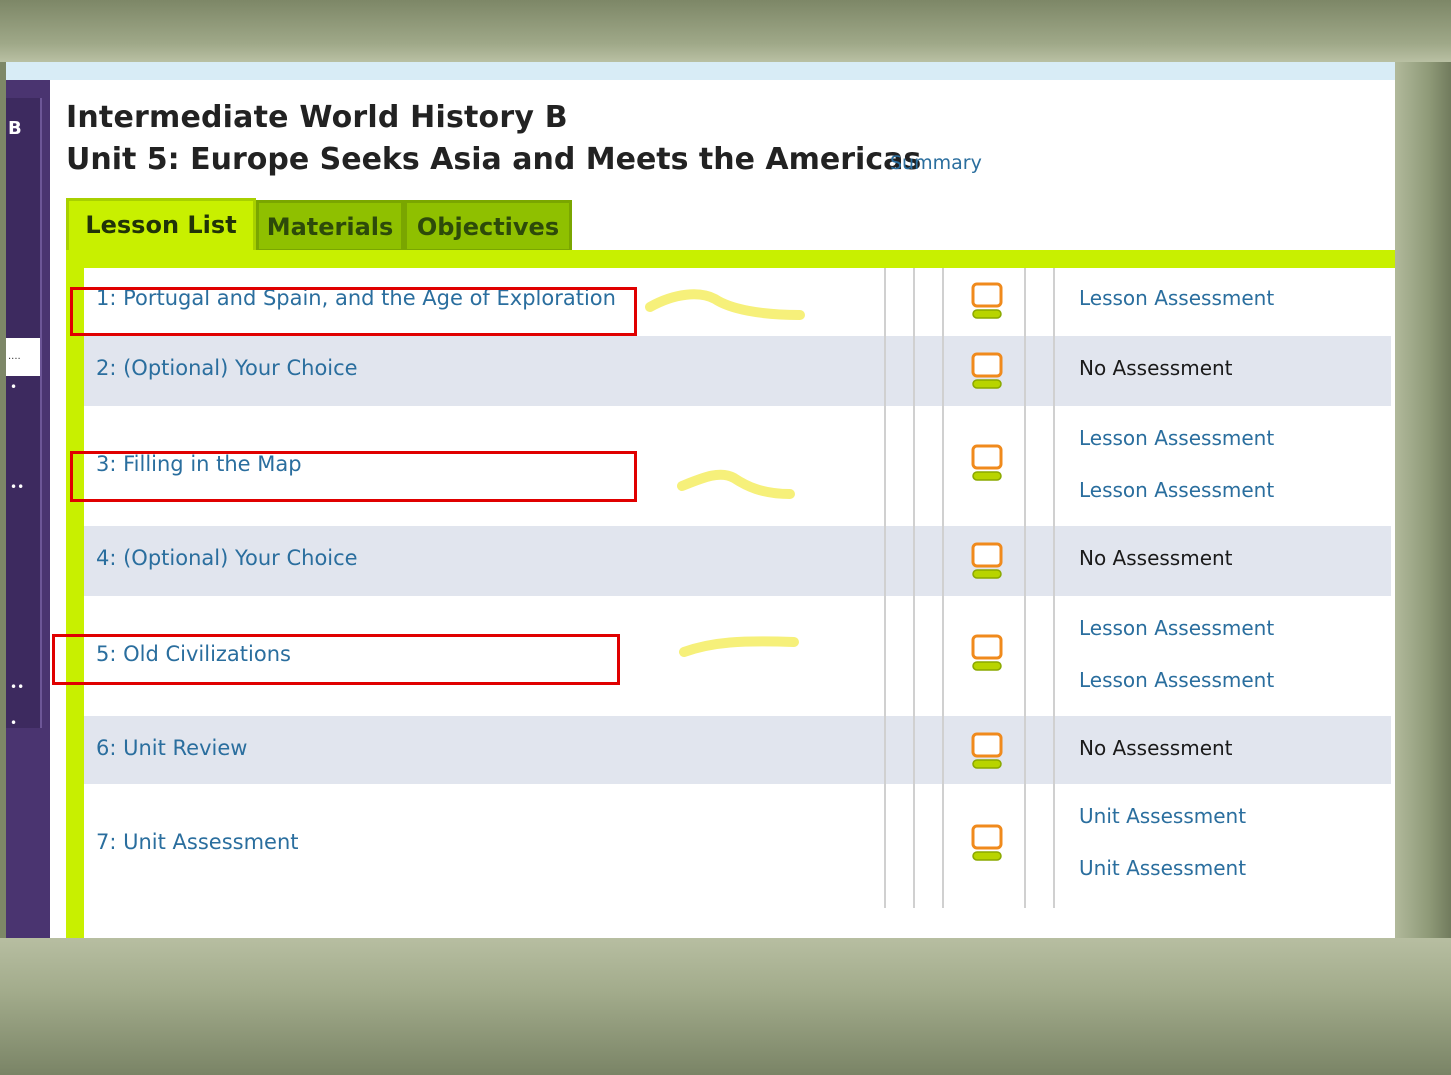 Image resolution: width=1451 pixels, height=1075 pixels. What do you see at coordinates (1423, 500) in the screenshot?
I see `paper-edge-right` at bounding box center [1423, 500].